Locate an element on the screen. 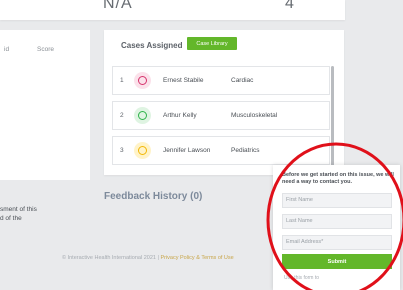  stat-value-na: N/A is located at coordinates (118, 6).